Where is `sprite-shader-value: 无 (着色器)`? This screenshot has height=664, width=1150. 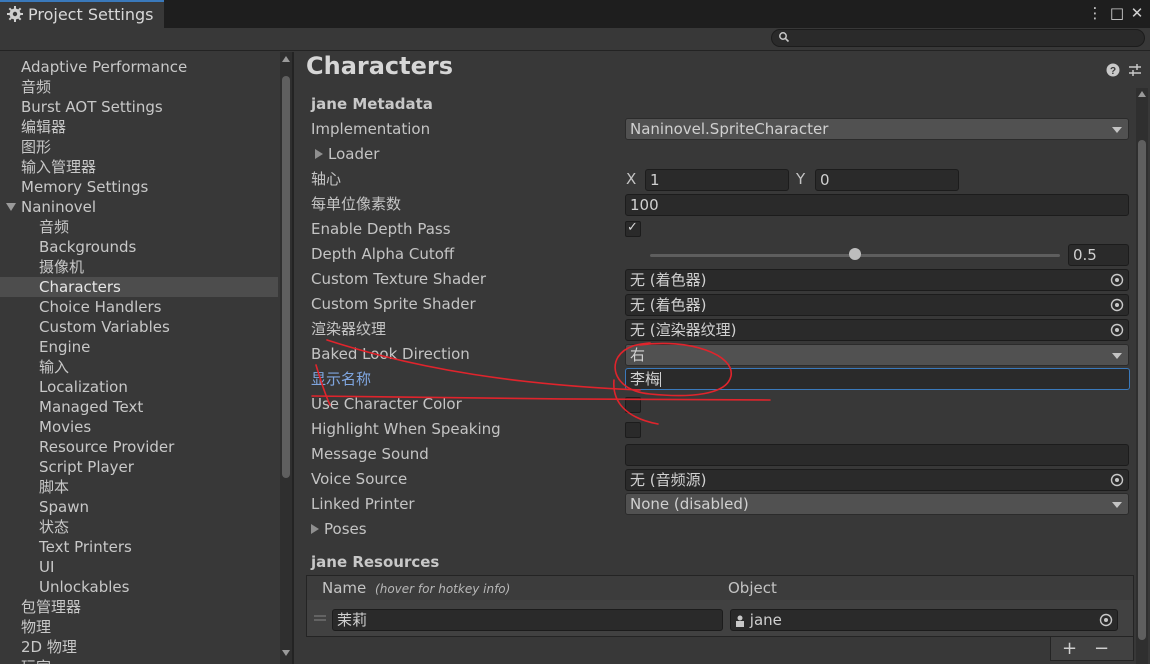
sprite-shader-value: 无 (着色器) is located at coordinates (668, 305).